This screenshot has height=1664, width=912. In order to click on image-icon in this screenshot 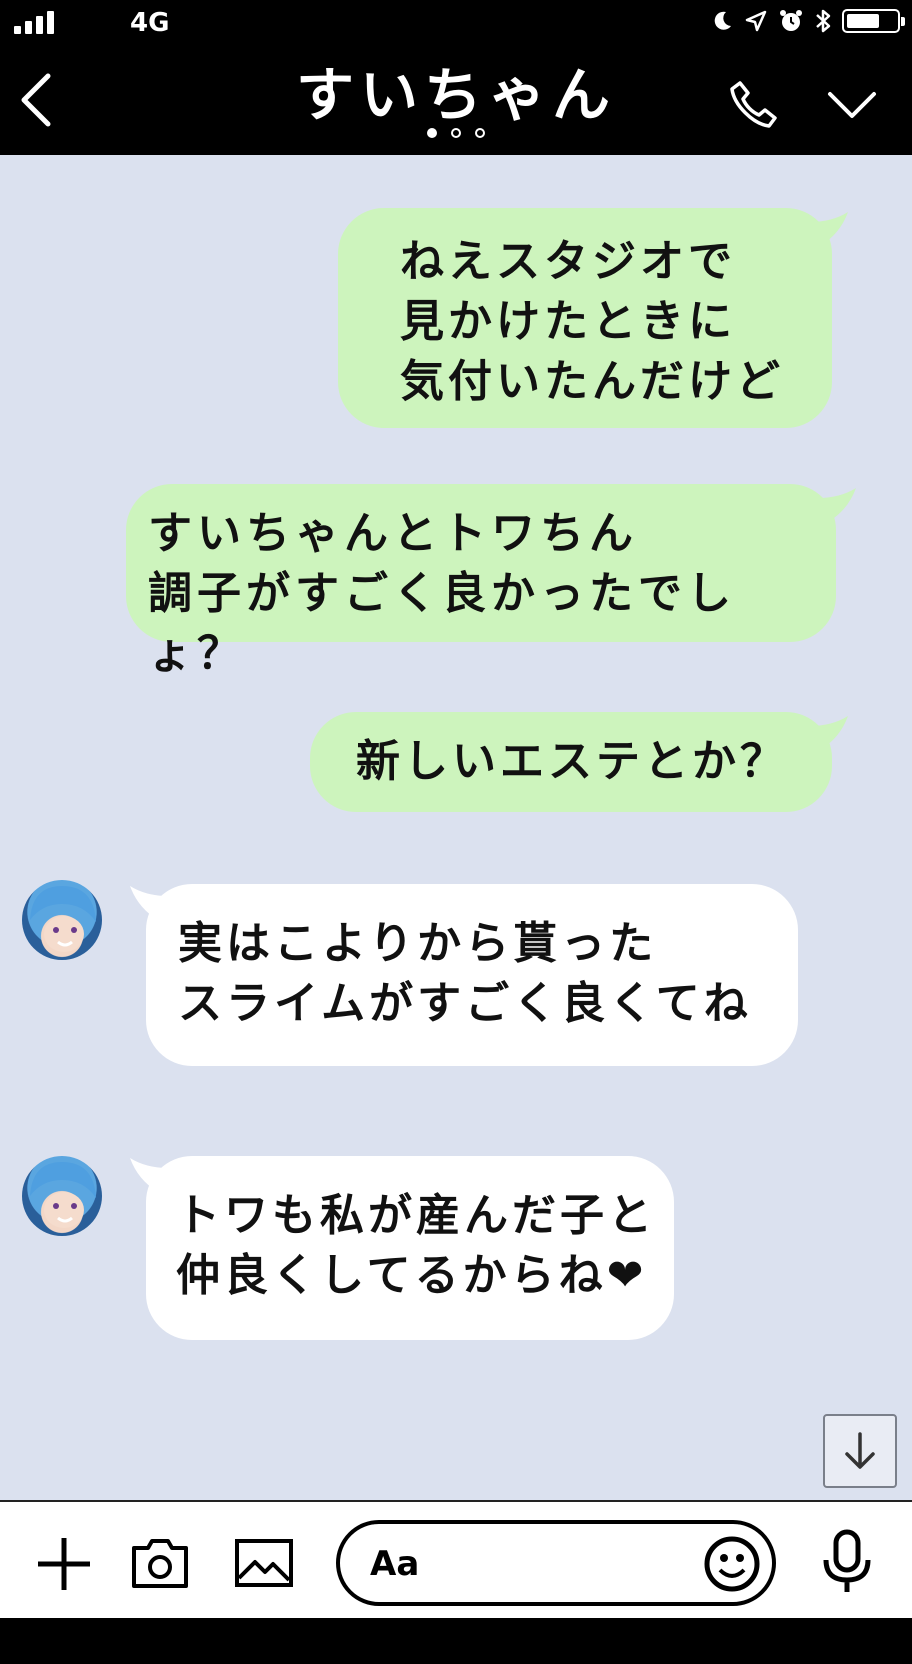, I will do `click(264, 1563)`.